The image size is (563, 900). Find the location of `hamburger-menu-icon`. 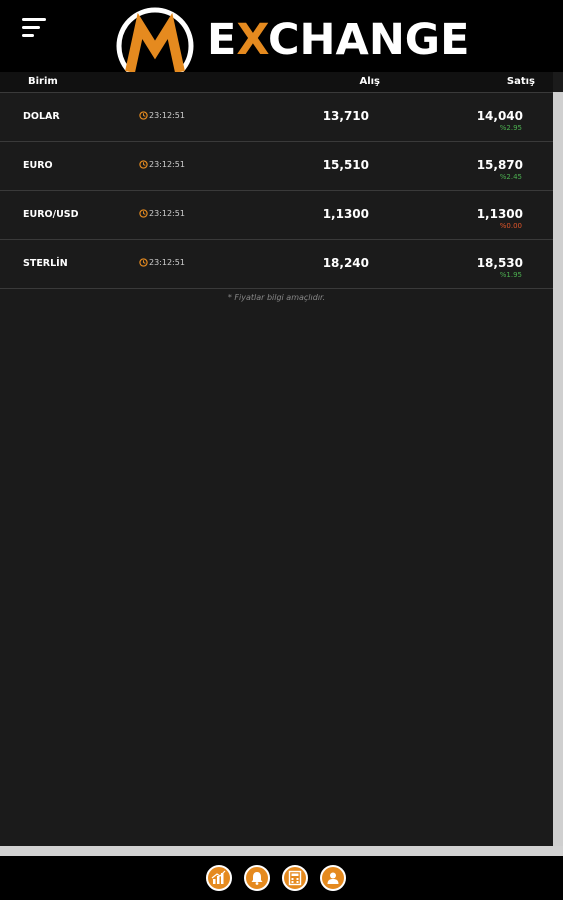

hamburger-menu-icon is located at coordinates (34, 28).